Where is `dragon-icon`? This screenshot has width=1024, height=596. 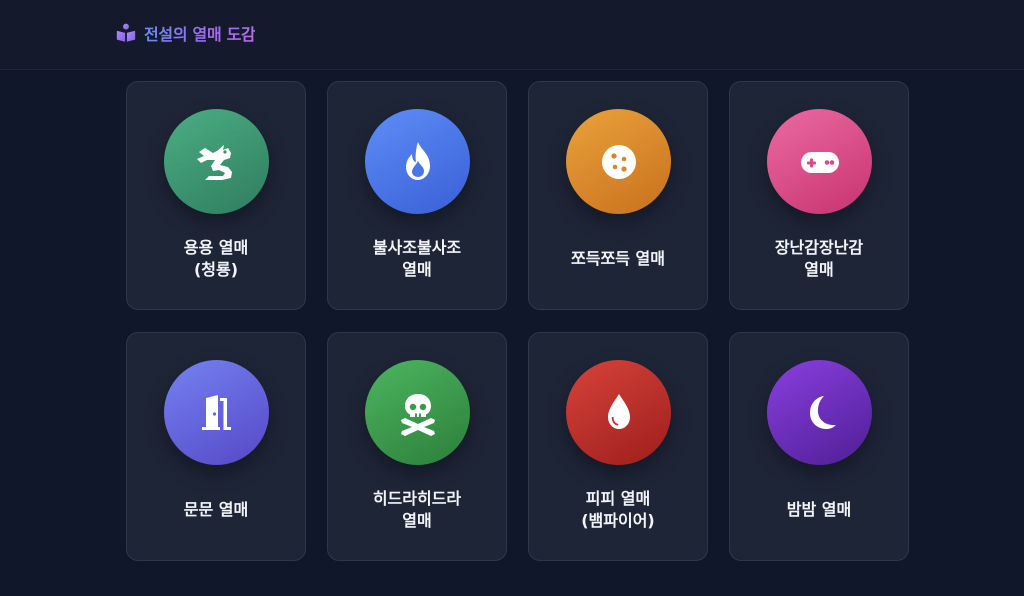
dragon-icon is located at coordinates (214, 162).